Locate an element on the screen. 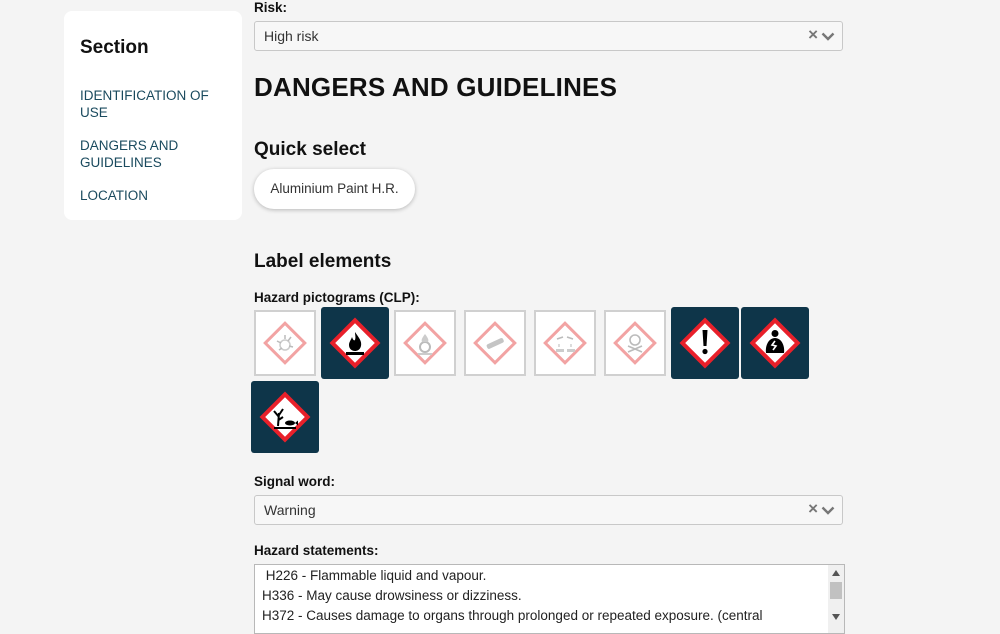 The width and height of the screenshot is (1000, 634). textarea-scrollbar is located at coordinates (836, 599).